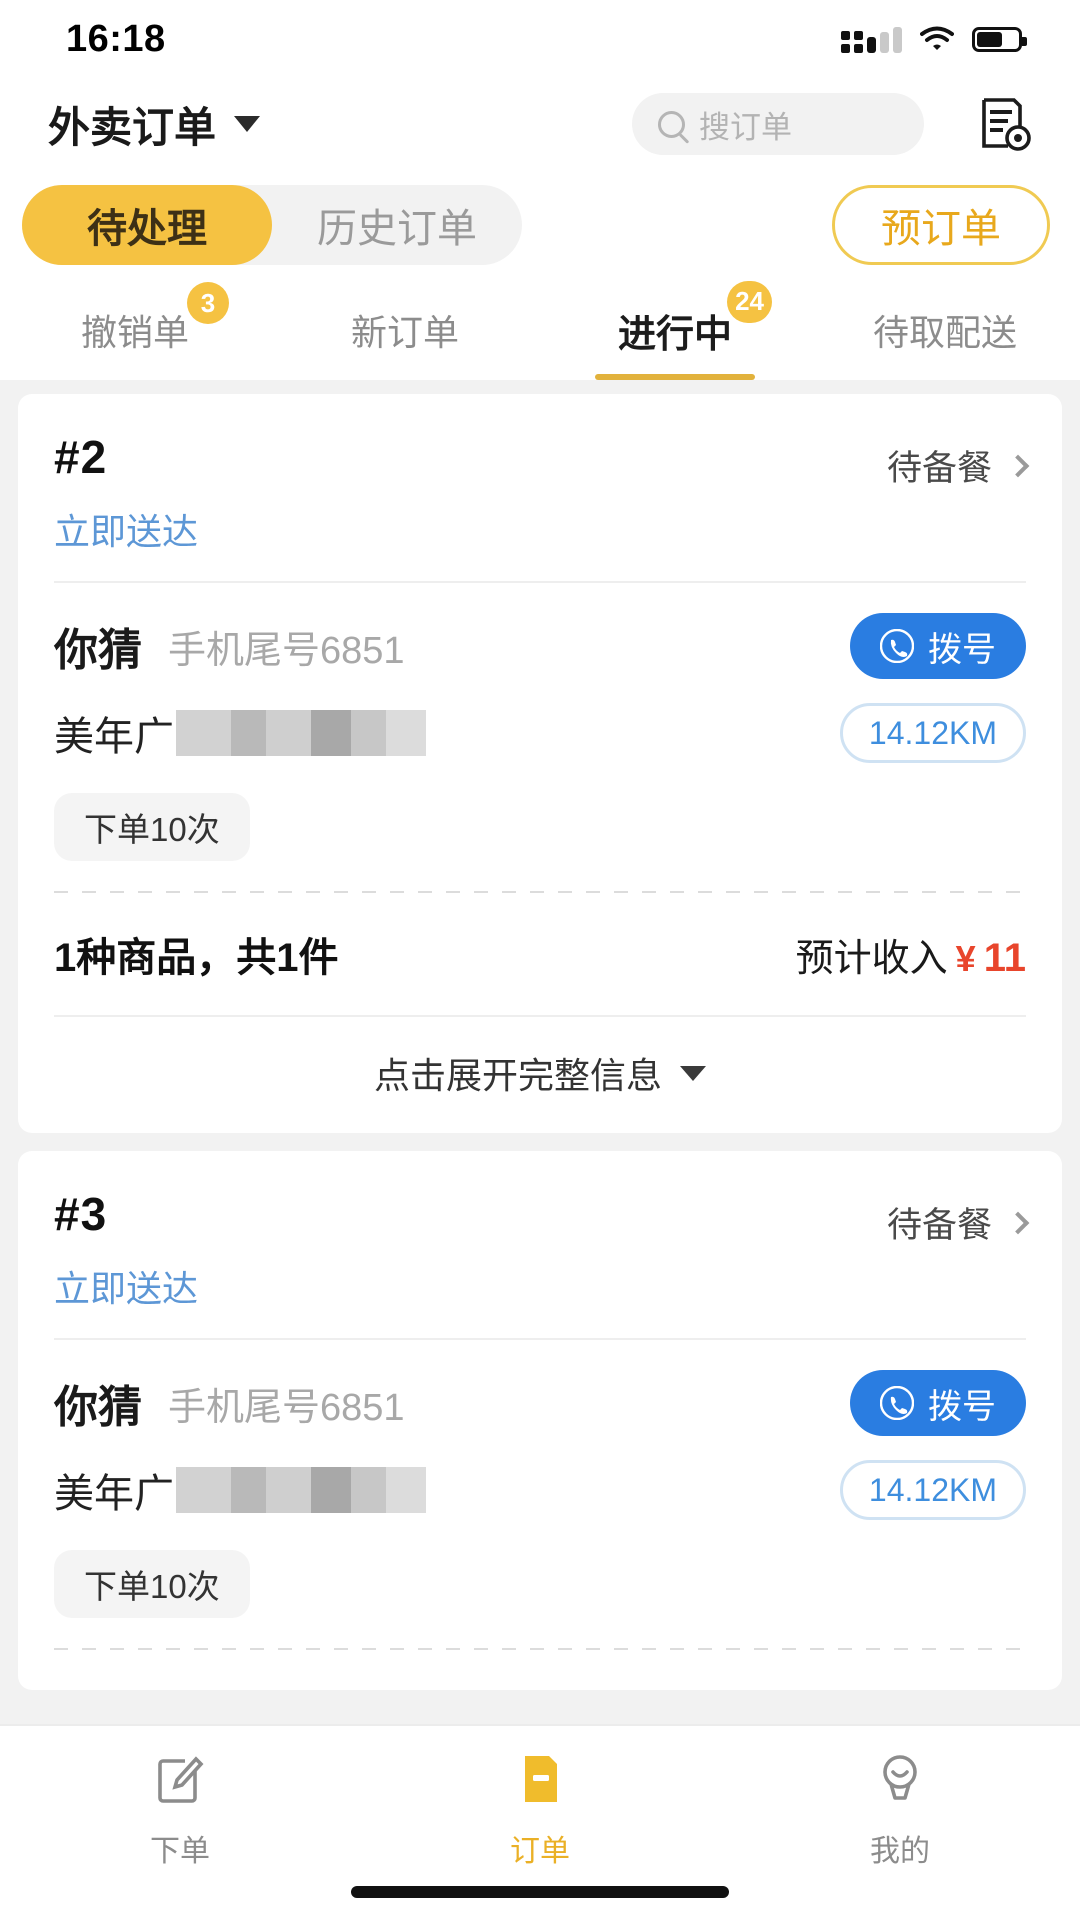 Image resolution: width=1080 pixels, height=1920 pixels. Describe the element at coordinates (81, 1214) in the screenshot. I see `order-number: #3` at that location.